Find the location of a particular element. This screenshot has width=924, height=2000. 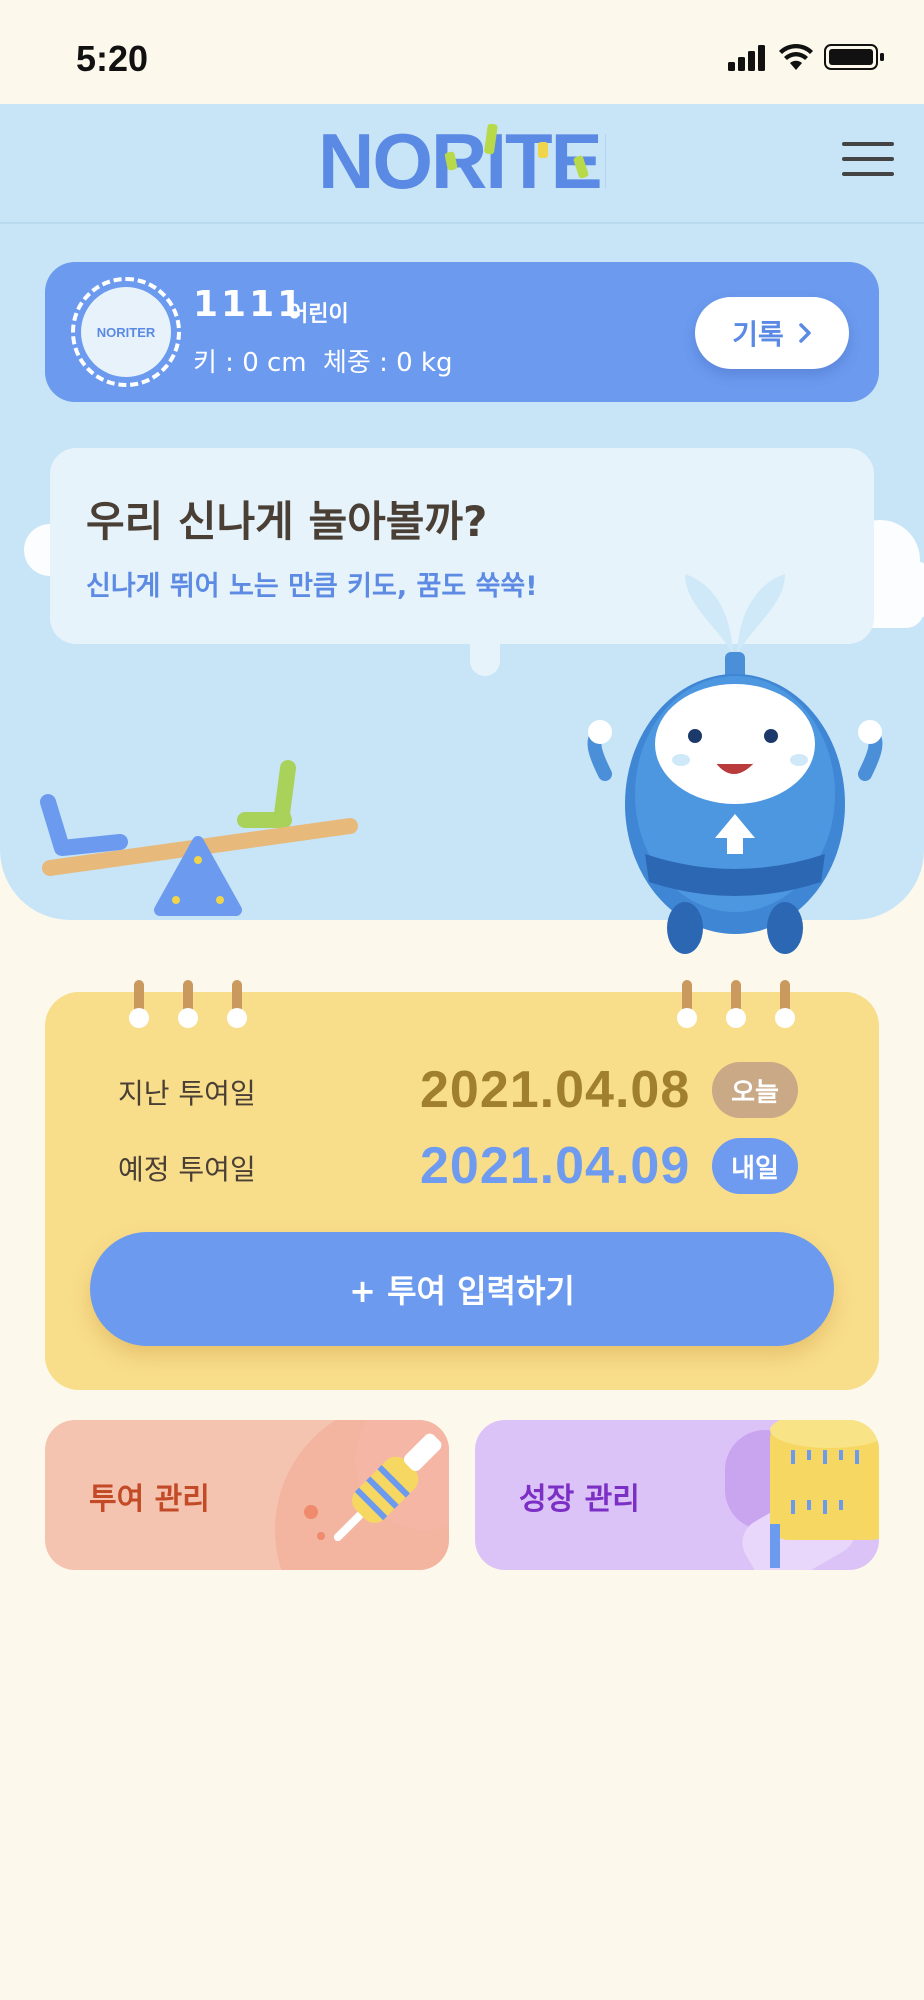

last-dose-label: 지난 투여일 is located at coordinates (187, 1093).